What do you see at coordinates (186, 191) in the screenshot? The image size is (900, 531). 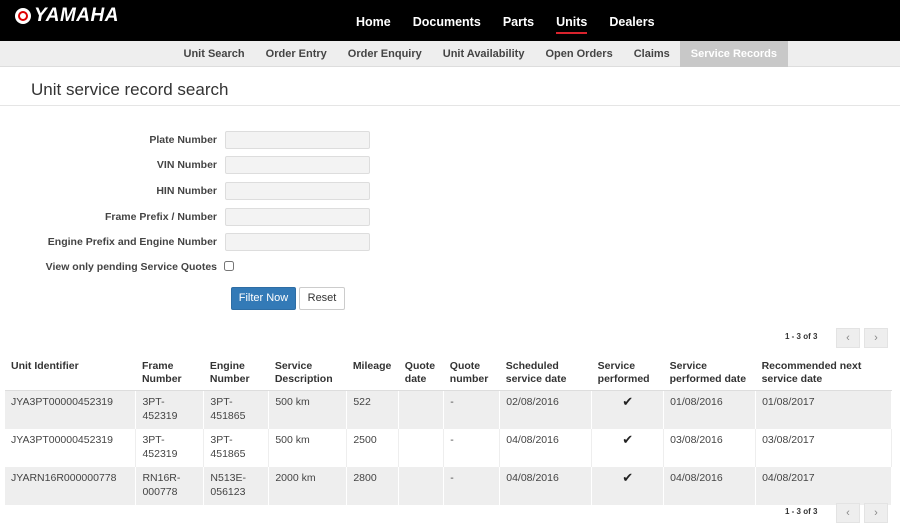 I see `hin-number-label: HIN Number` at bounding box center [186, 191].